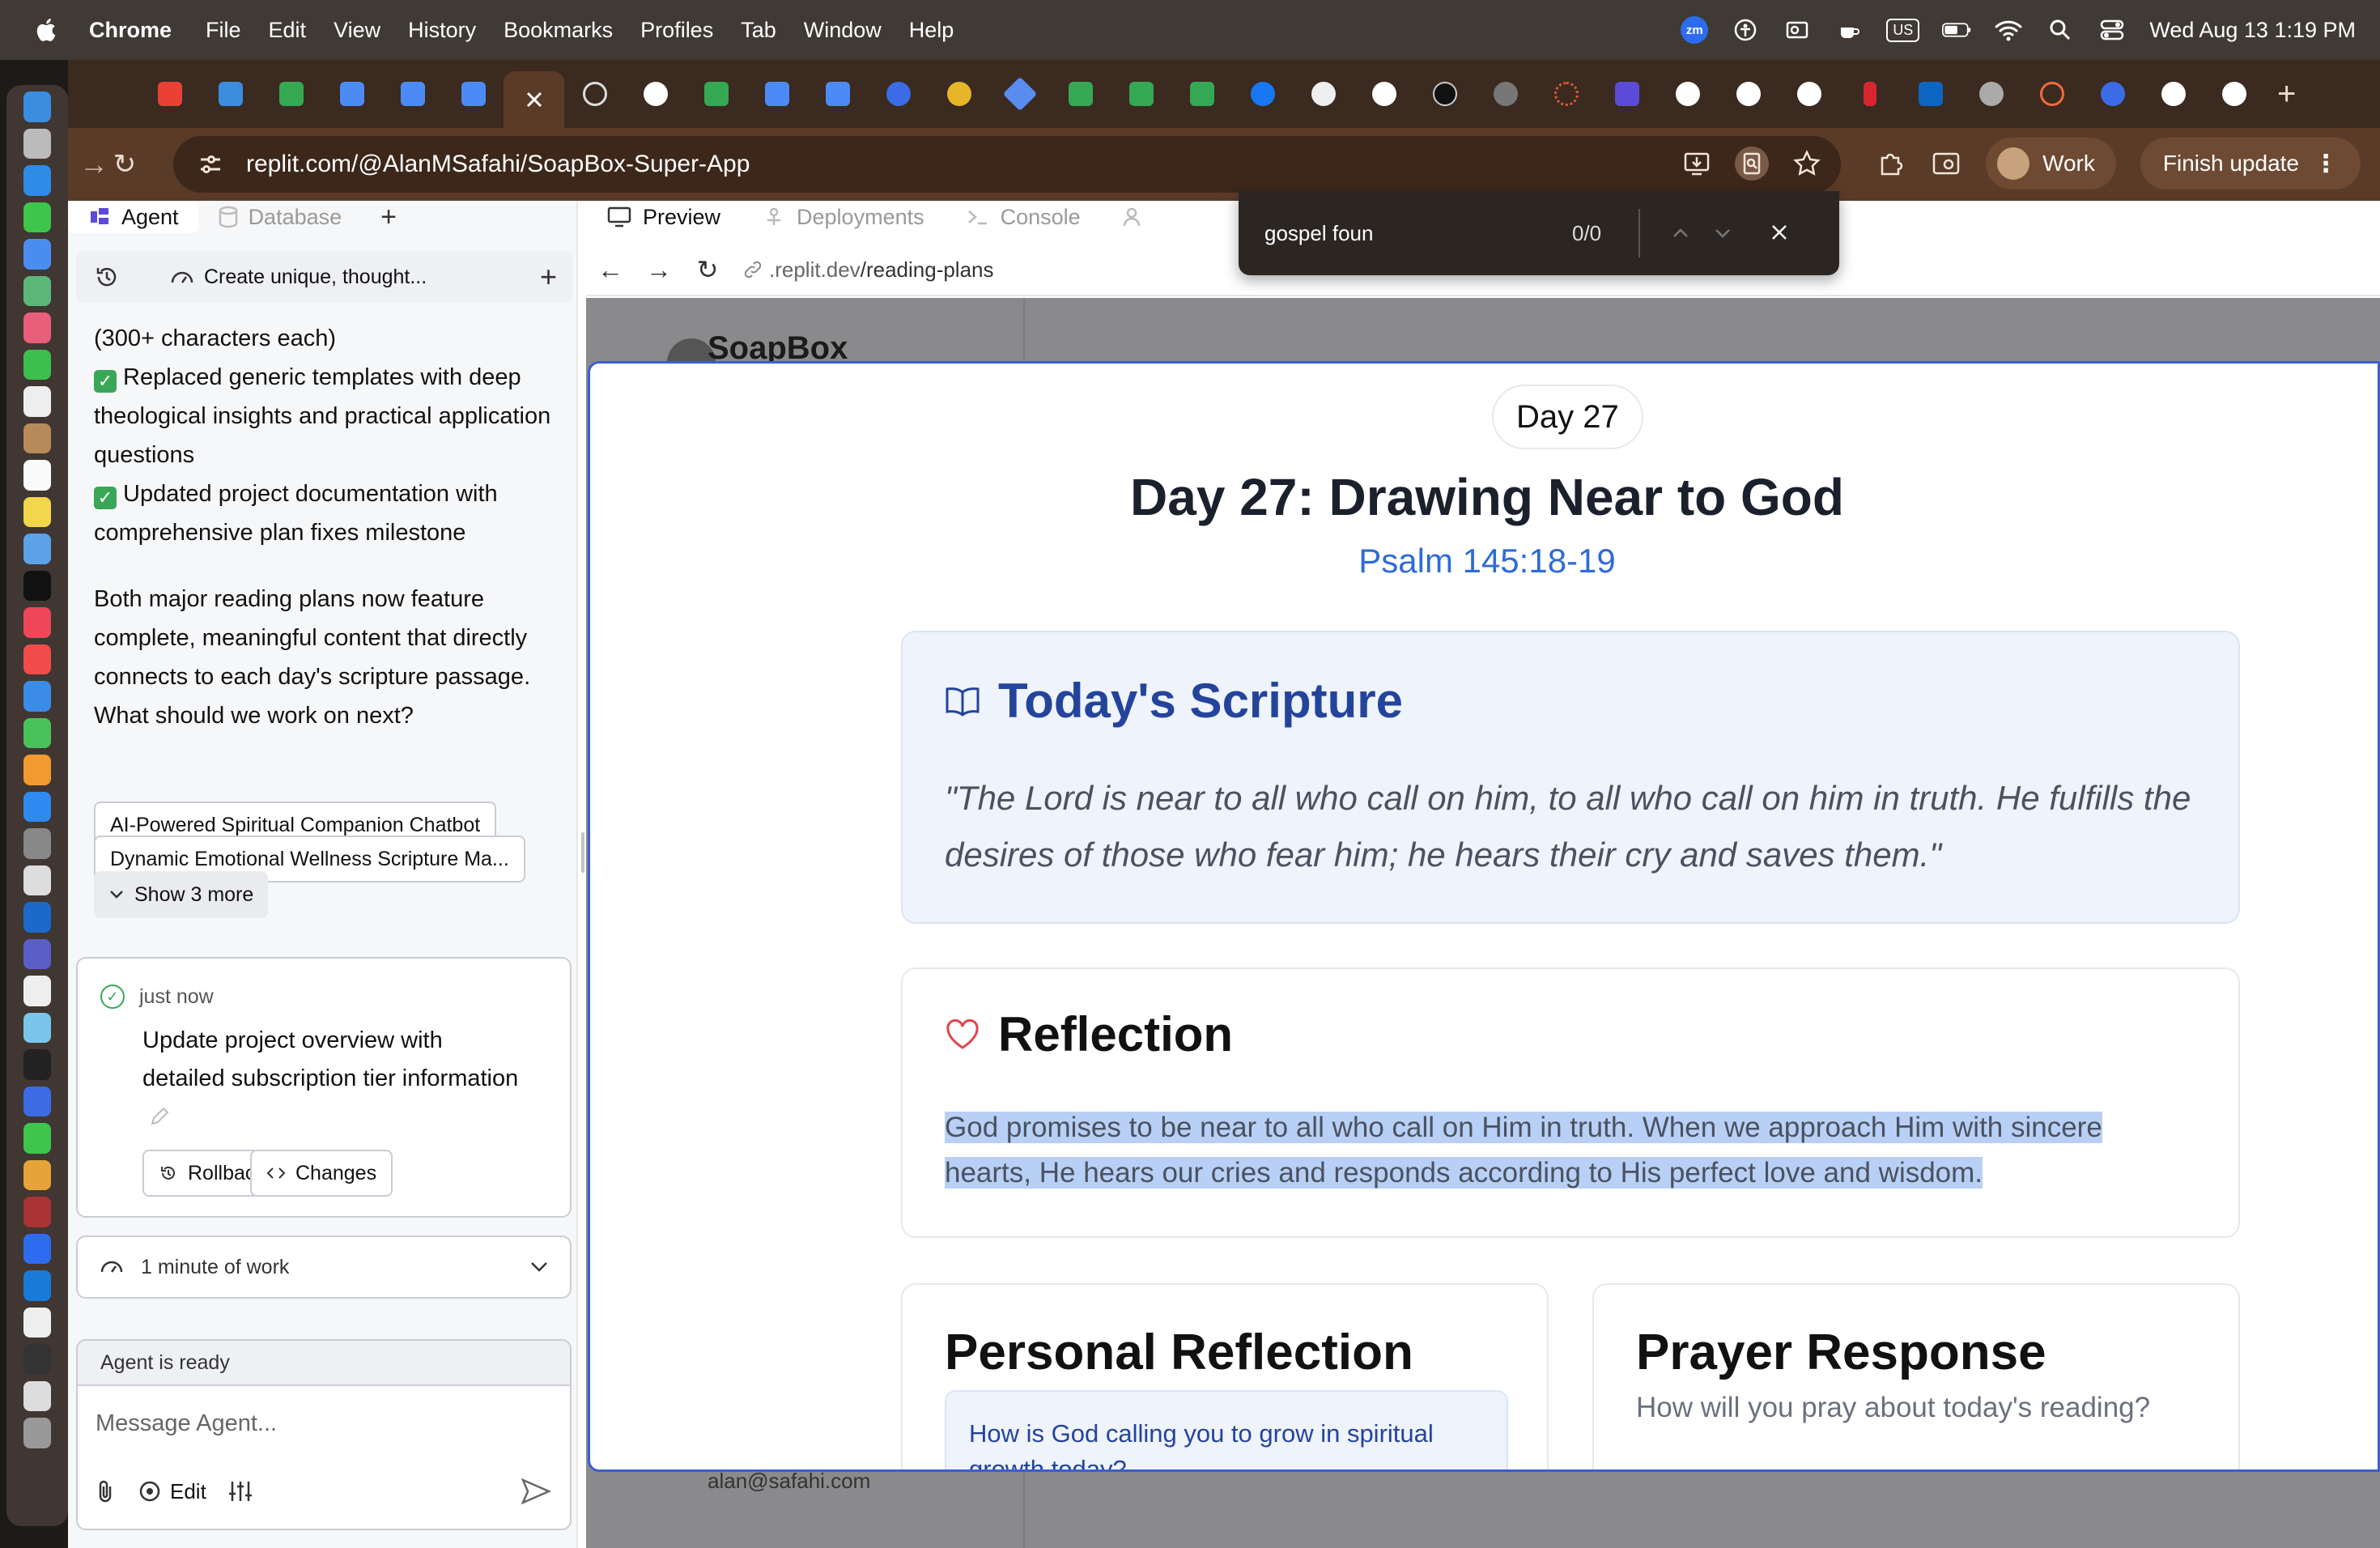  What do you see at coordinates (322, 1174) in the screenshot?
I see `changes-button: Changes` at bounding box center [322, 1174].